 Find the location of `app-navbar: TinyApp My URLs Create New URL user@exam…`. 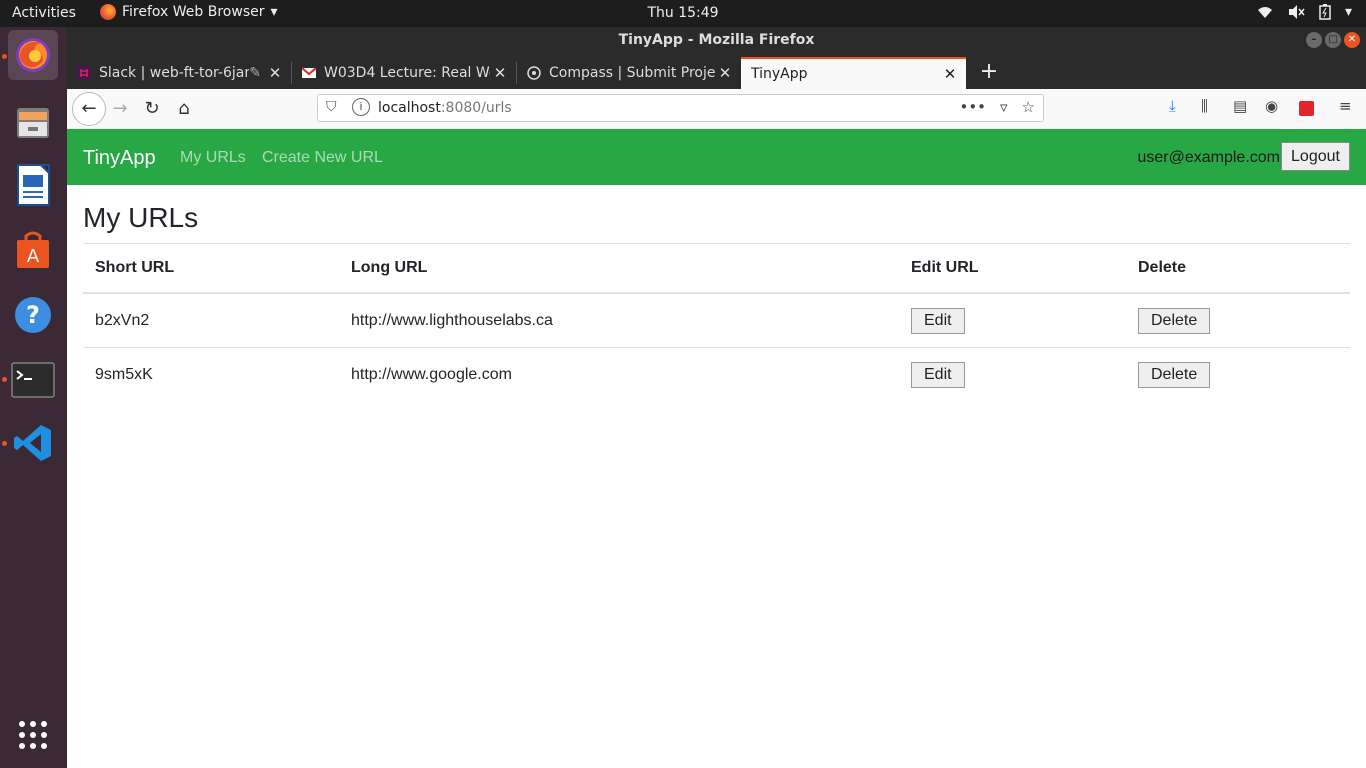

app-navbar: TinyApp My URLs Create New URL user@exam… is located at coordinates (716, 157).